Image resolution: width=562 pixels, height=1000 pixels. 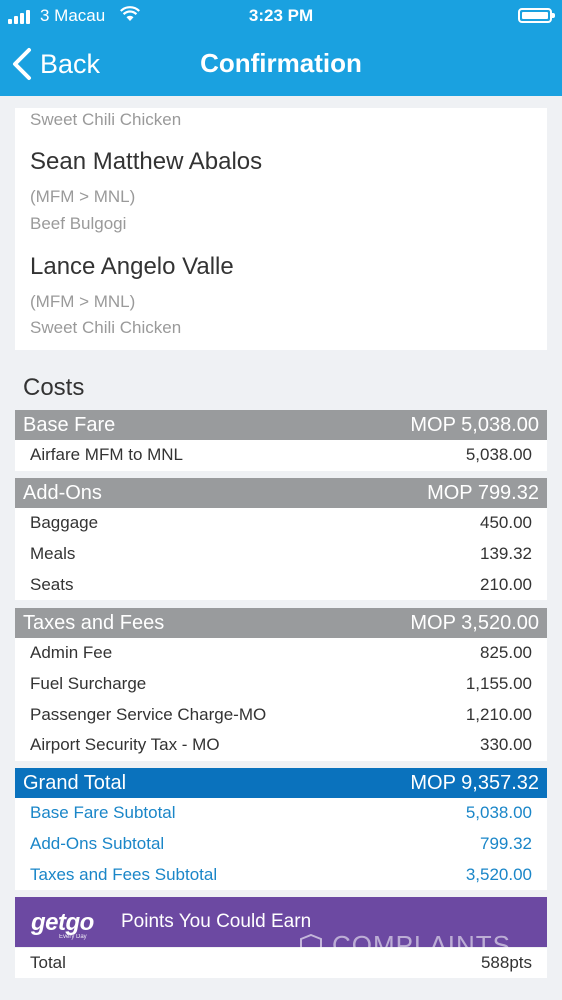 I want to click on passenger-name: Sean Matthew Abalos, so click(x=146, y=161).